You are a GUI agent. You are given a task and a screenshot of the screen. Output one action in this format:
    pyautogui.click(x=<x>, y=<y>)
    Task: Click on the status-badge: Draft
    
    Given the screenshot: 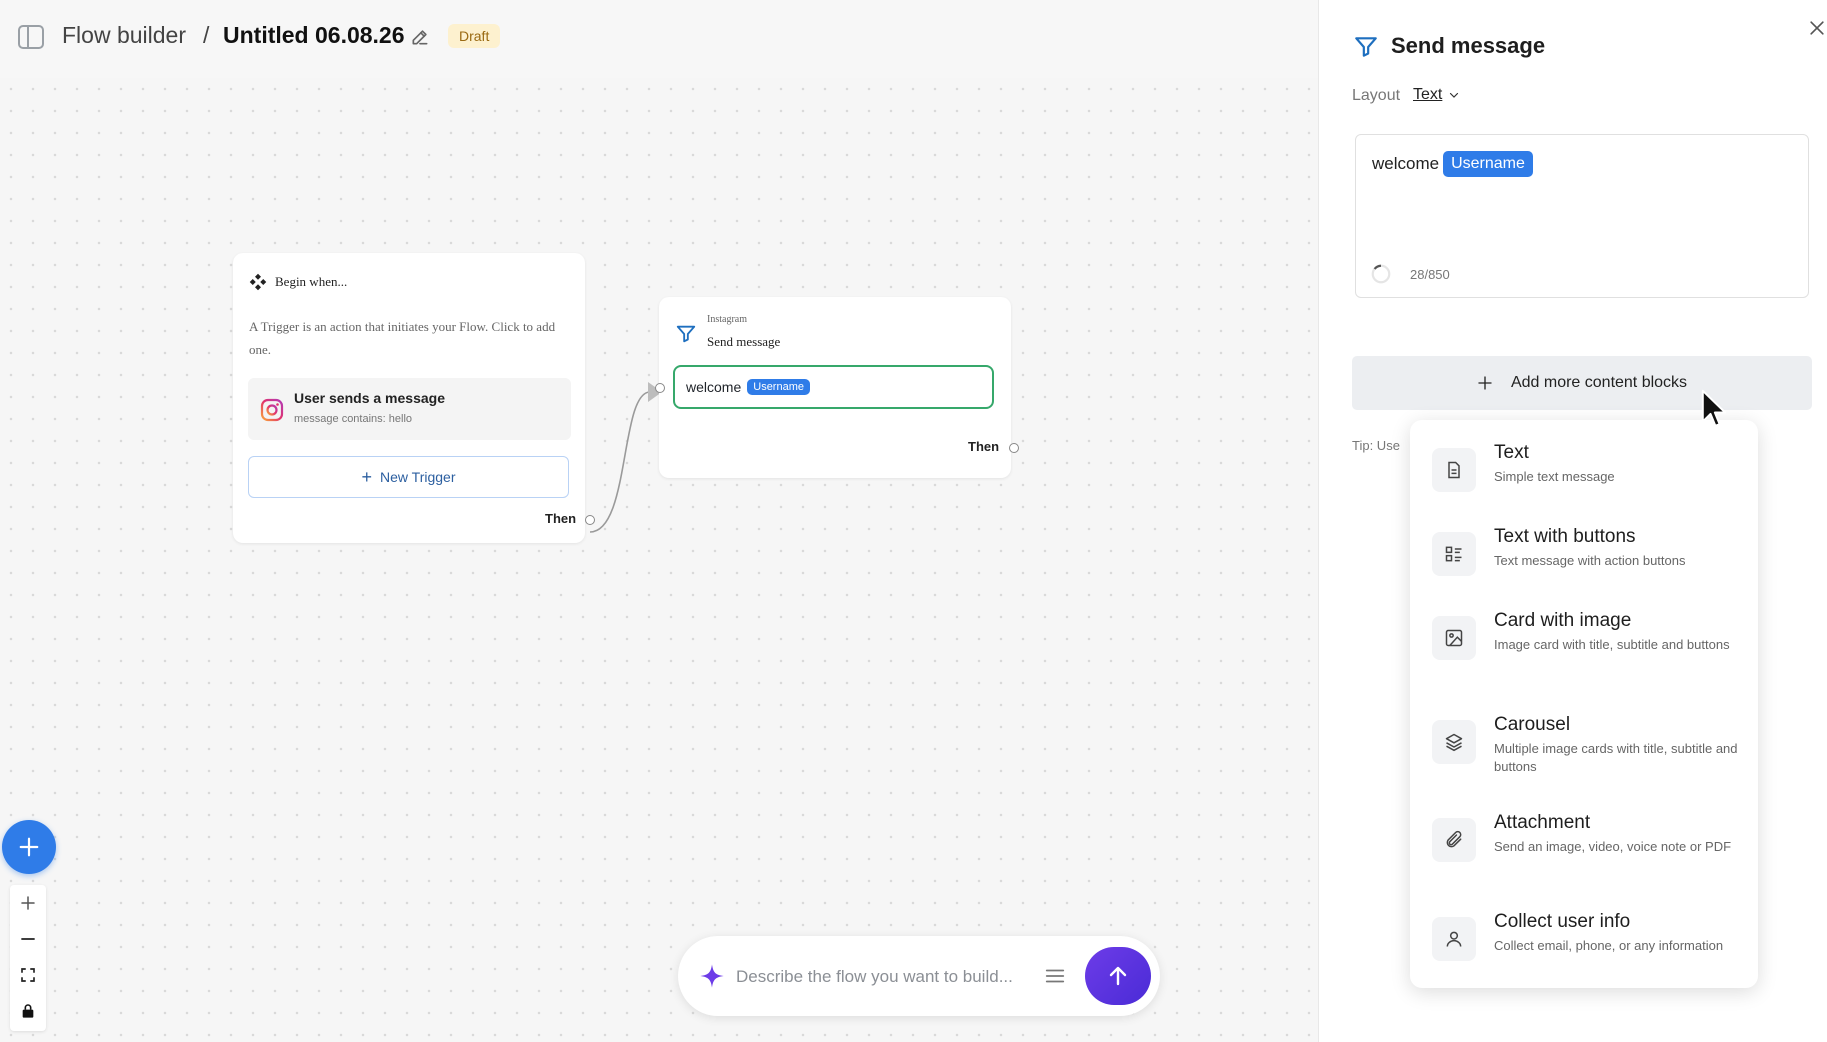 What is the action you would take?
    pyautogui.click(x=474, y=36)
    